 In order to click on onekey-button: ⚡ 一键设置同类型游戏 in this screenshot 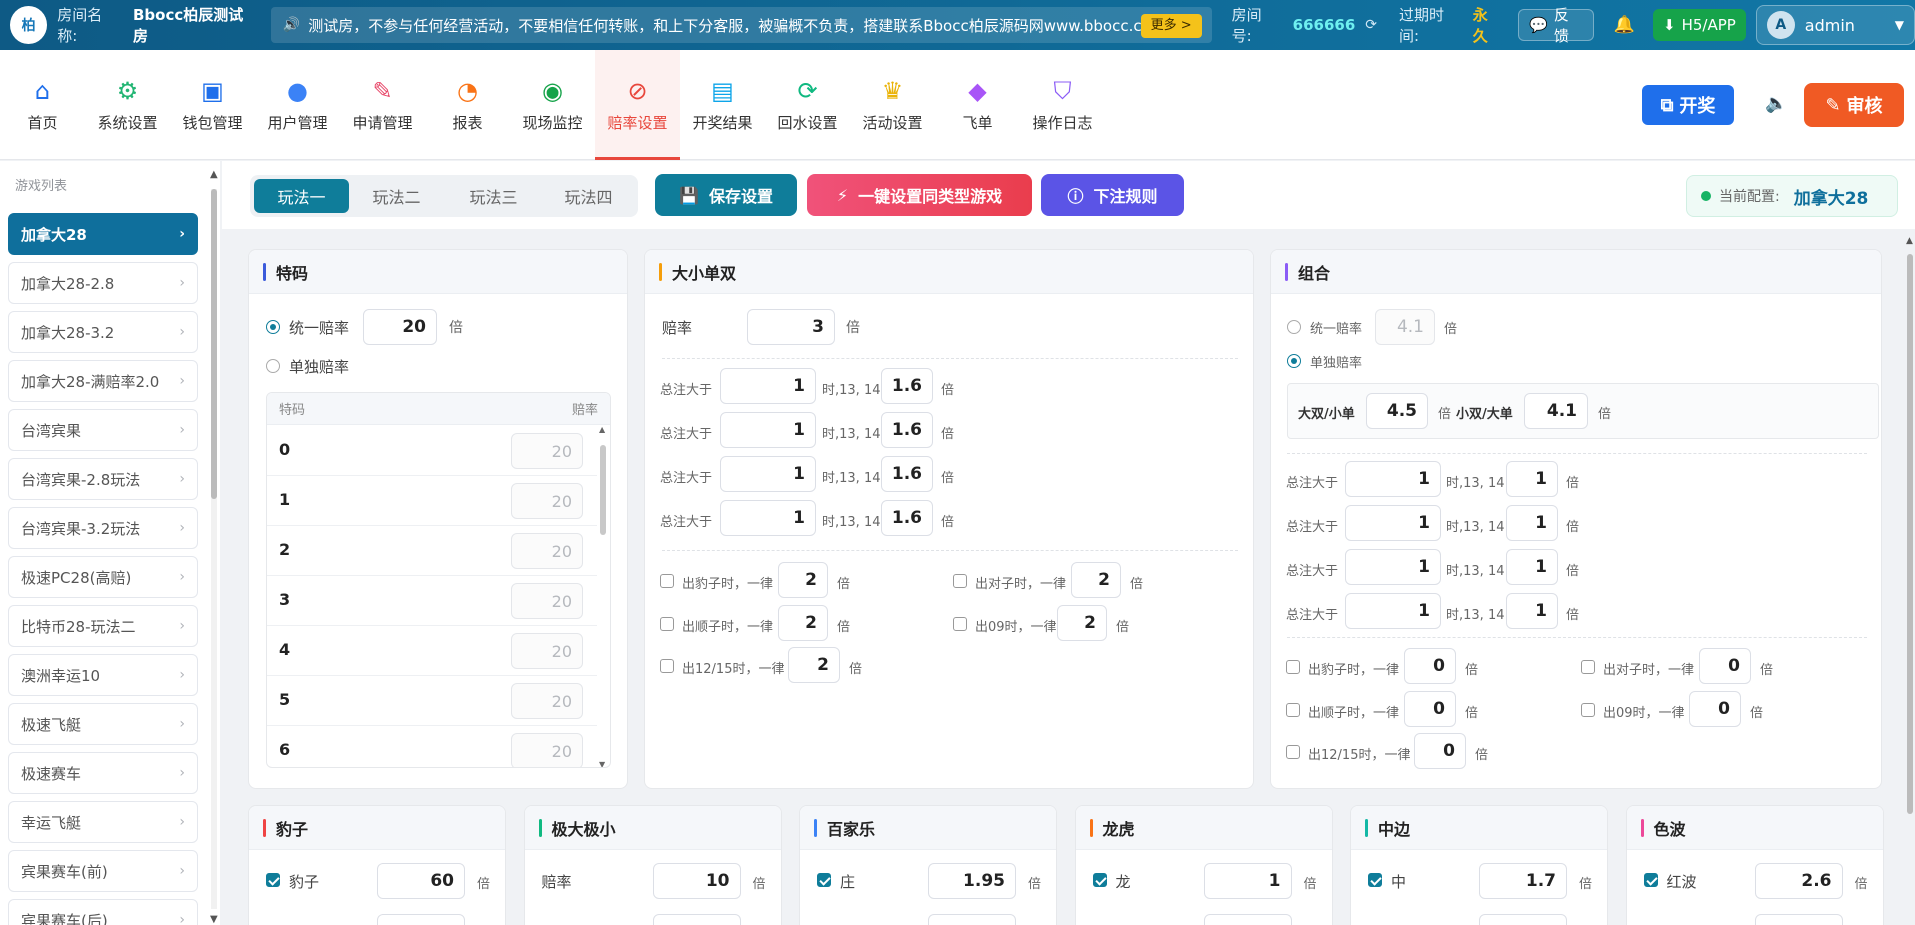, I will do `click(919, 195)`.